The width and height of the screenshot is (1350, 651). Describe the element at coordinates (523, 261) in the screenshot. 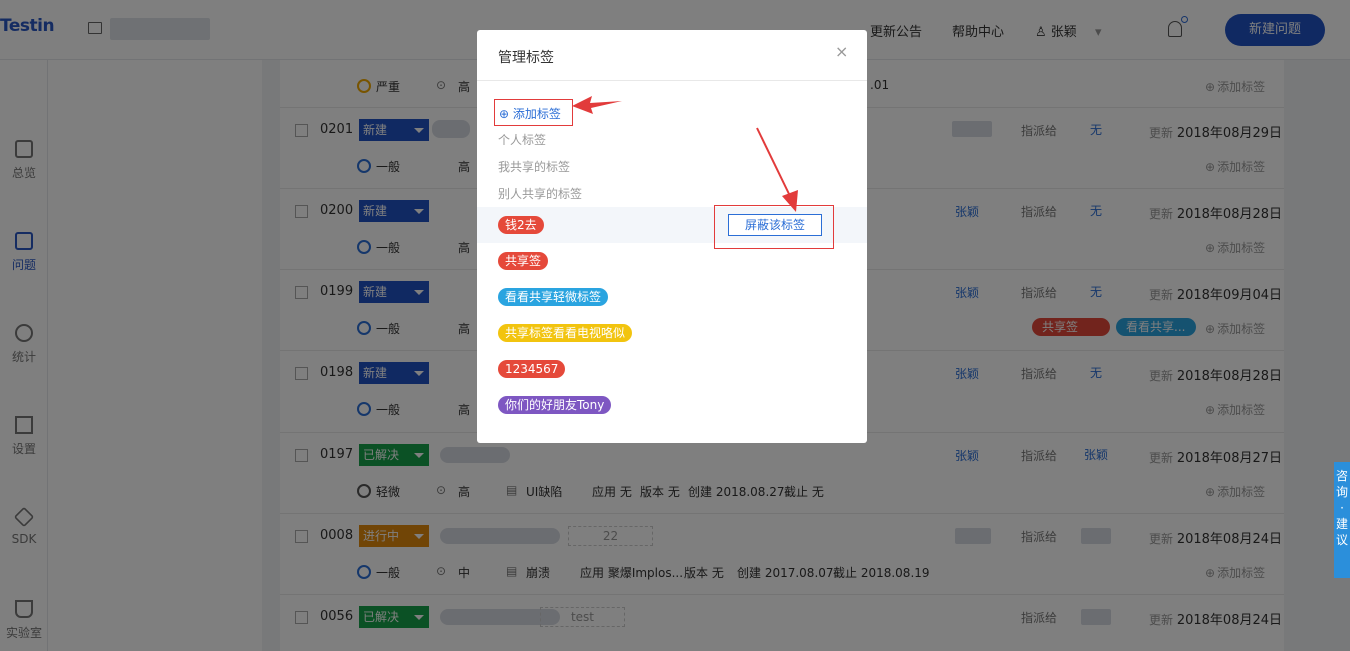

I see `tag-pill: 共享签` at that location.